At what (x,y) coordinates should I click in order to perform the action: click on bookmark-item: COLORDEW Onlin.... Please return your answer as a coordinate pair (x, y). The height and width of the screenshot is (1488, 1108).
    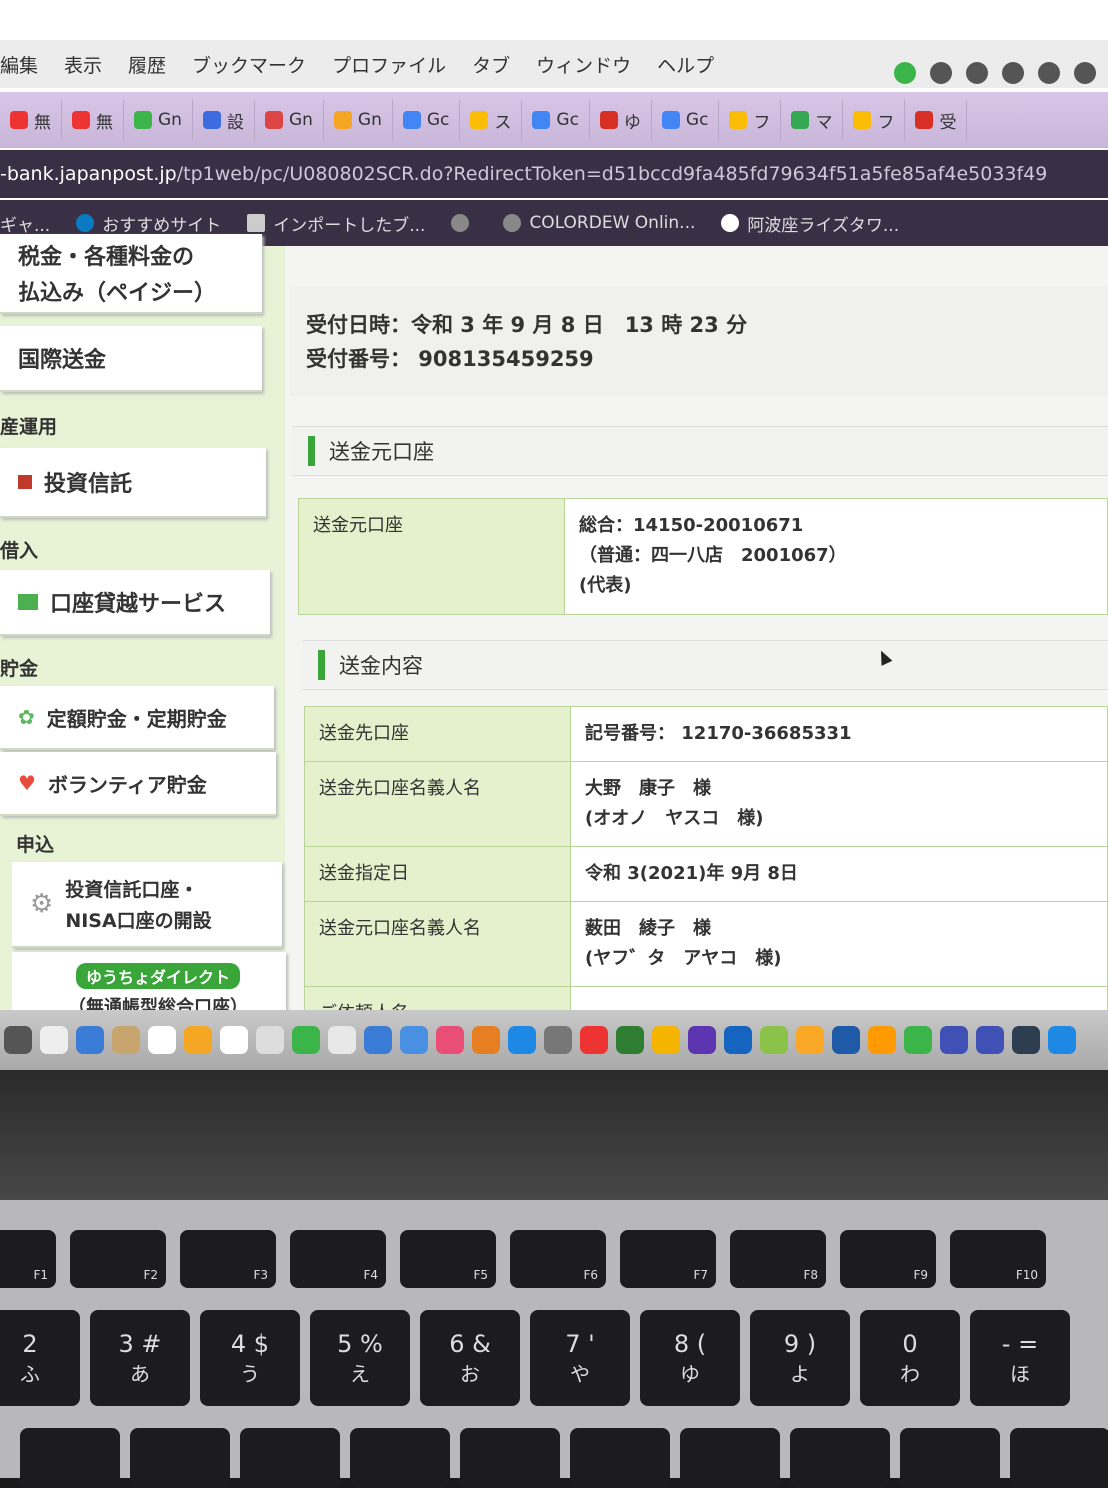
    Looking at the image, I should click on (599, 223).